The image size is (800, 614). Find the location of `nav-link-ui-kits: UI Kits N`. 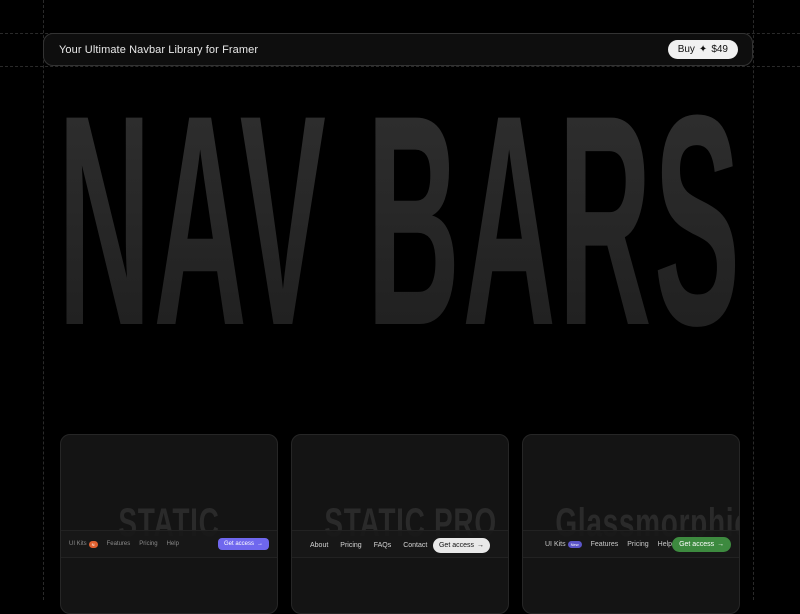

nav-link-ui-kits: UI Kits N is located at coordinates (83, 544).